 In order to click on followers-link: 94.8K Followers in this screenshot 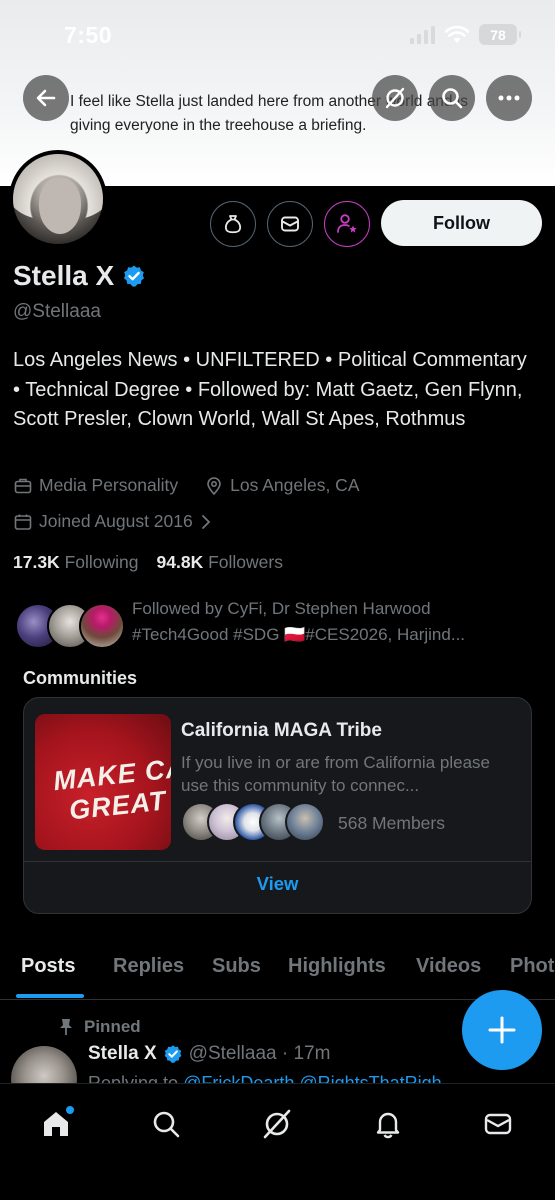, I will do `click(220, 562)`.